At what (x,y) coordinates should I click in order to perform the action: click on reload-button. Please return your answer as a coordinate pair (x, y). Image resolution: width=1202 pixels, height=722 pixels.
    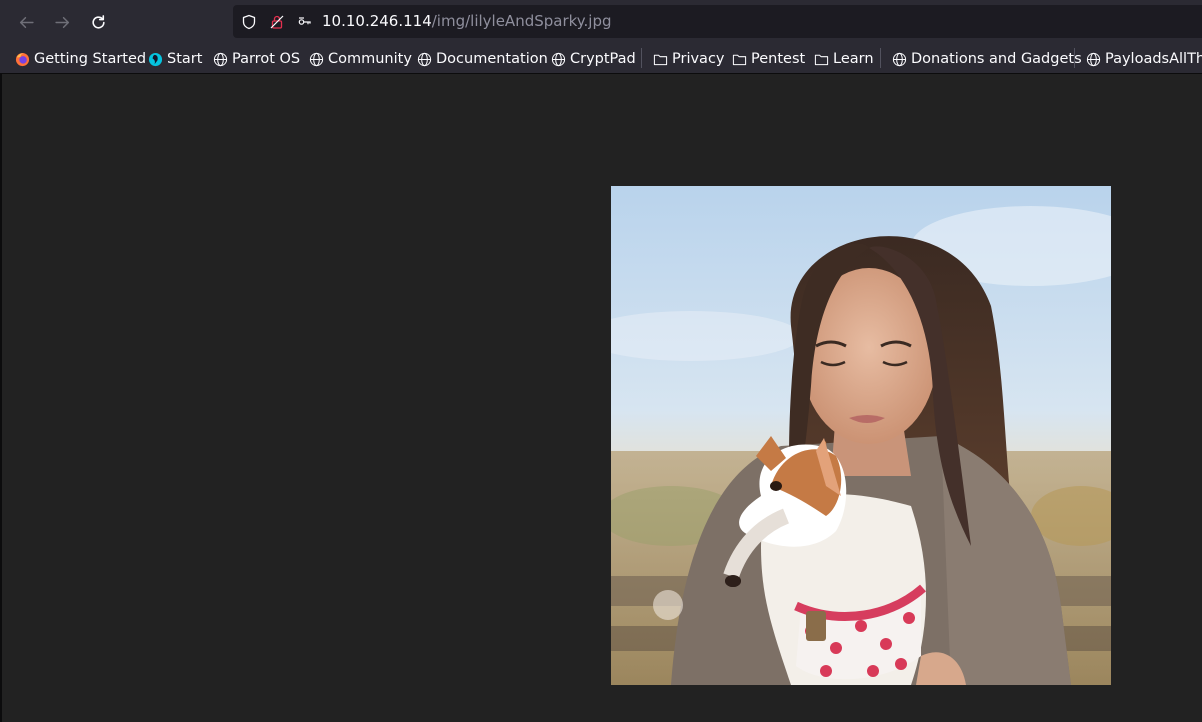
    Looking at the image, I should click on (98, 22).